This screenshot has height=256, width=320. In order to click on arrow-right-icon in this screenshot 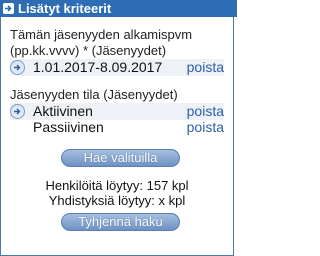, I will do `click(8, 8)`.